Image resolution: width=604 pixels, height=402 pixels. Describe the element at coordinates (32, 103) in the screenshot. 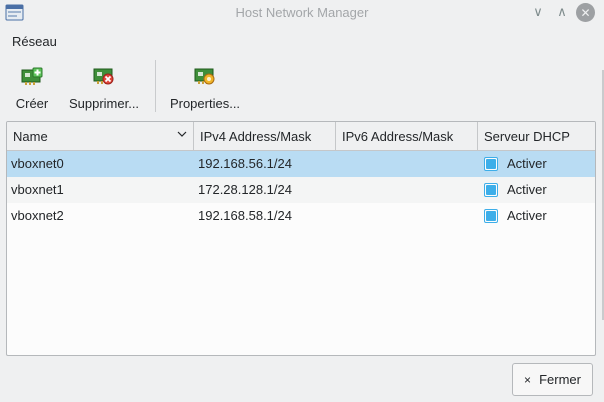

I see `create-label: Créer` at that location.